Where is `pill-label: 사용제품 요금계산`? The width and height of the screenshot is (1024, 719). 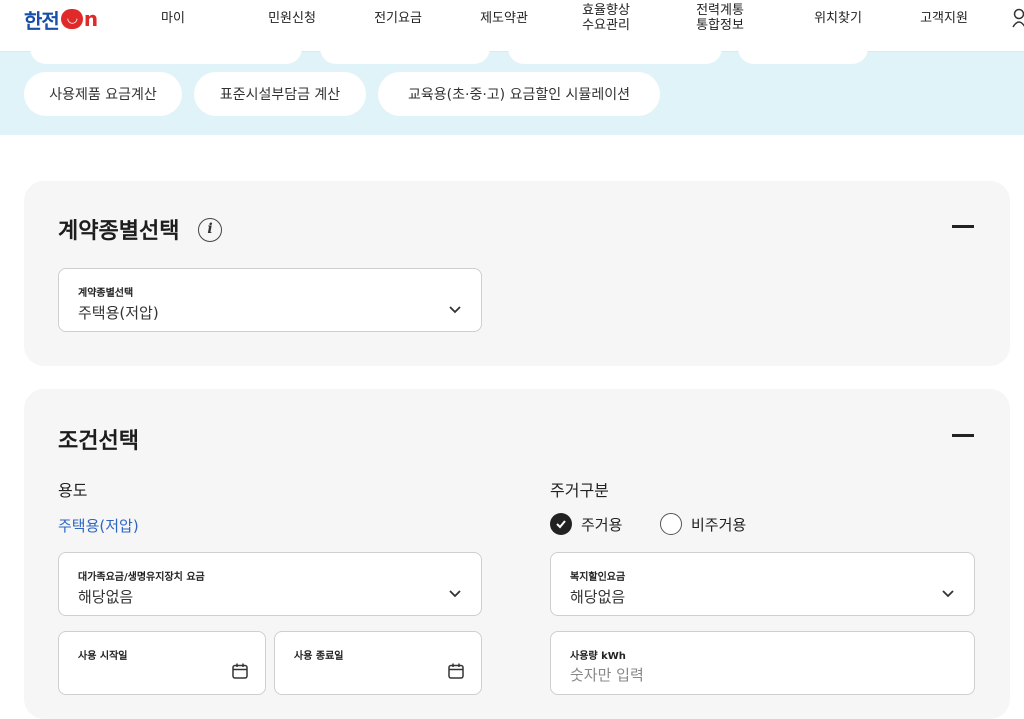
pill-label: 사용제품 요금계산 is located at coordinates (103, 95).